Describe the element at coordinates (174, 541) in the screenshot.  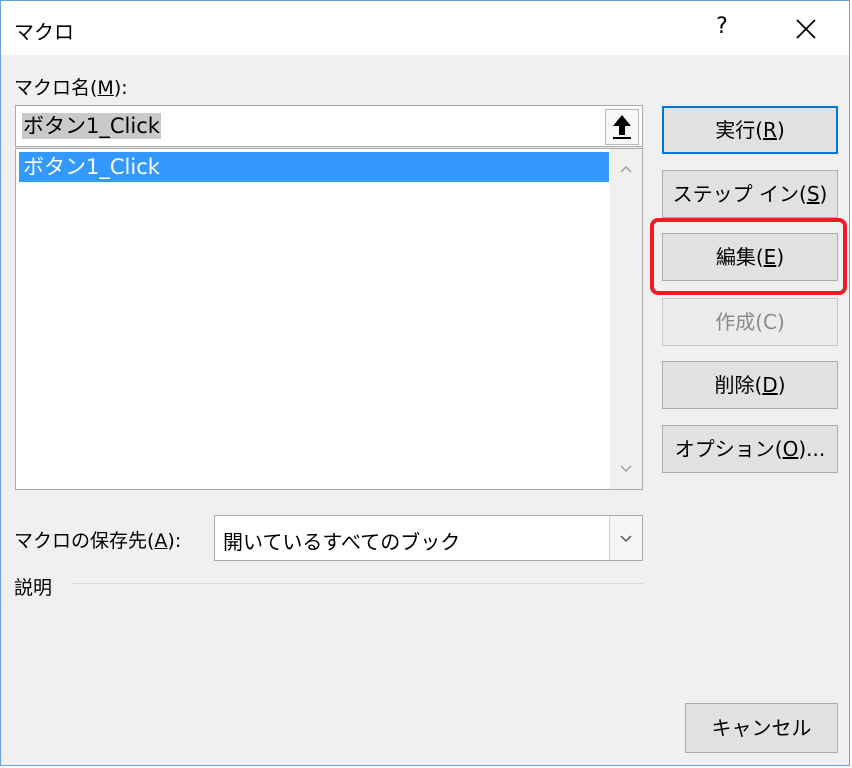
I see `macro-location-label-suffix: ):` at that location.